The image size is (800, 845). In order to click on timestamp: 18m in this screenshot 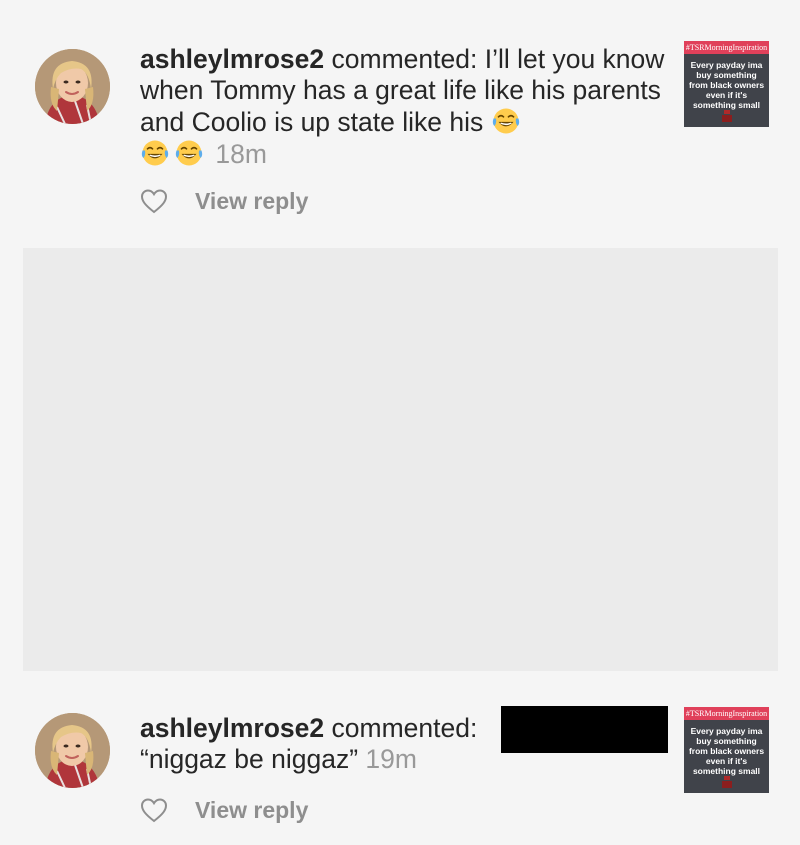, I will do `click(241, 154)`.